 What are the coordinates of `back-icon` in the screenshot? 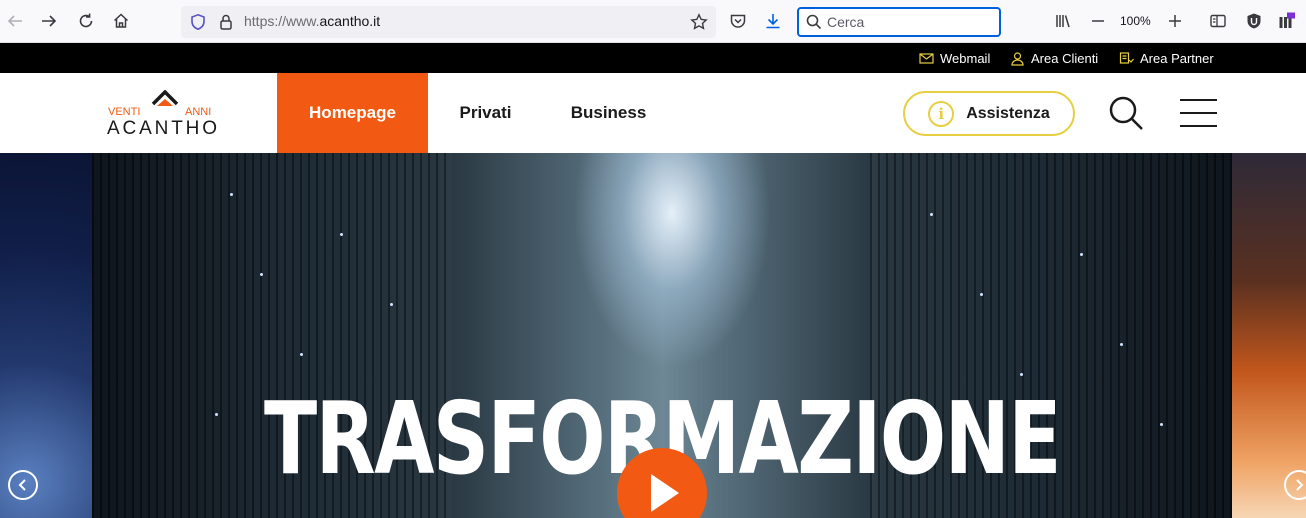 It's located at (15, 21).